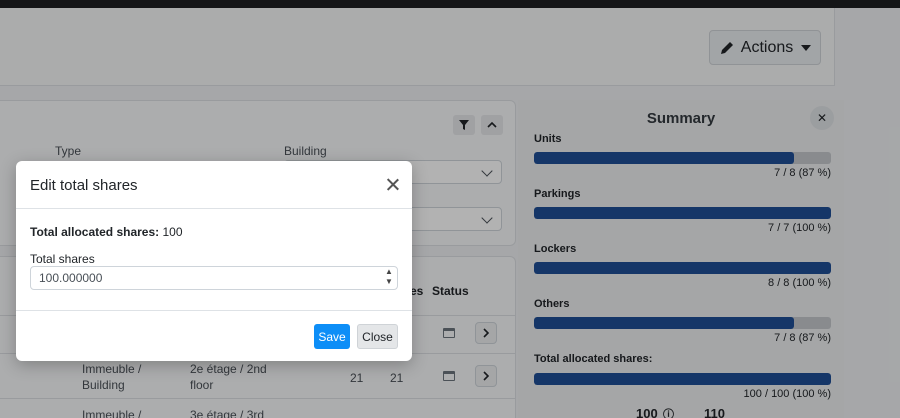  Describe the element at coordinates (214, 278) in the screenshot. I see `total-shares-input` at that location.